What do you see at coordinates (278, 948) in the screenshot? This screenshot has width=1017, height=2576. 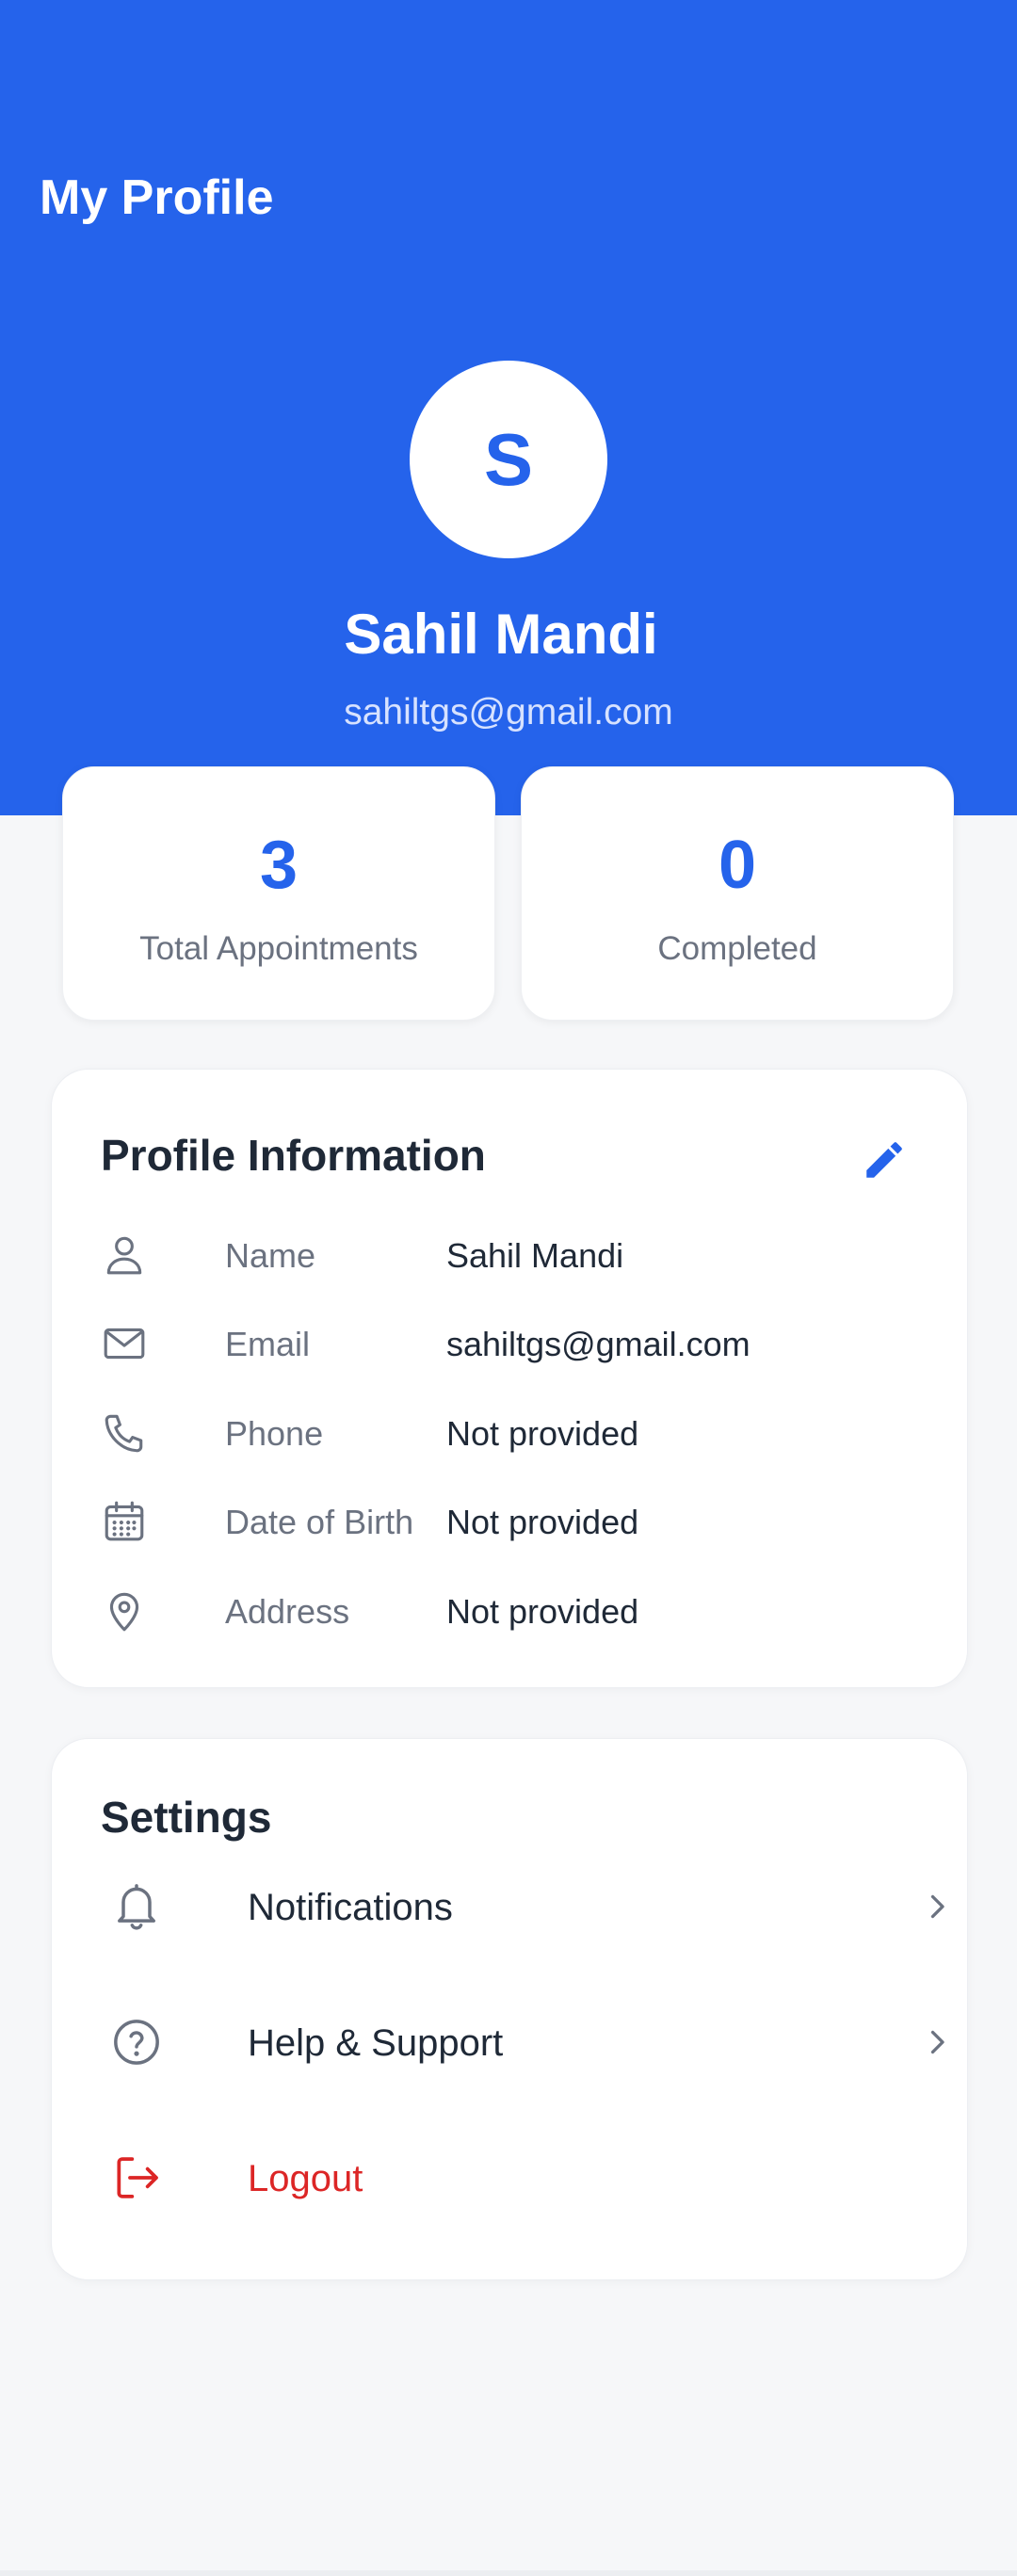 I see `stat-label: Total Appointments` at bounding box center [278, 948].